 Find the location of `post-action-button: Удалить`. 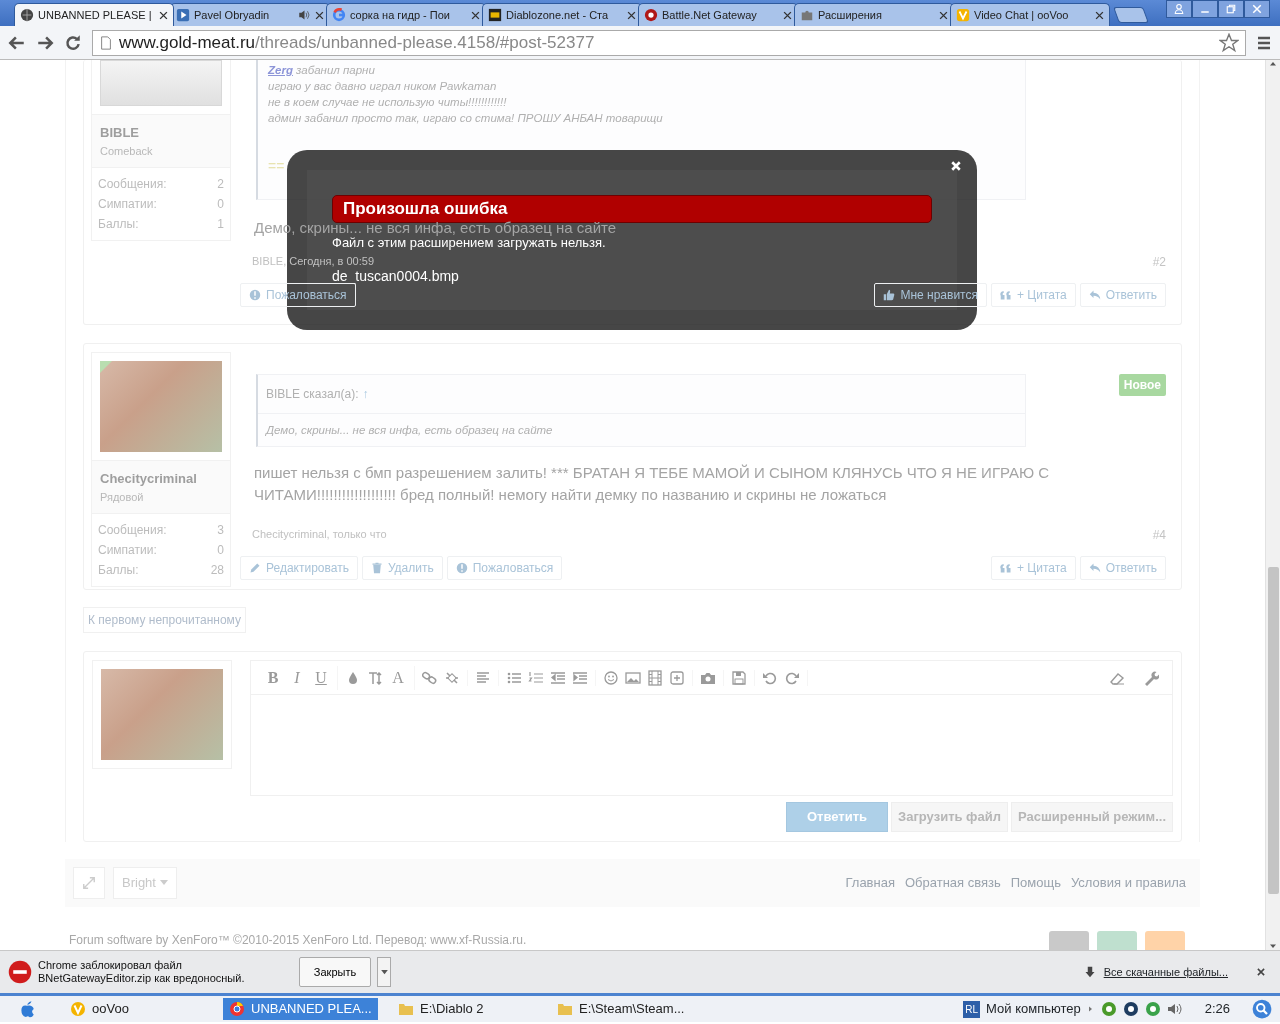

post-action-button: Удалить is located at coordinates (402, 568).